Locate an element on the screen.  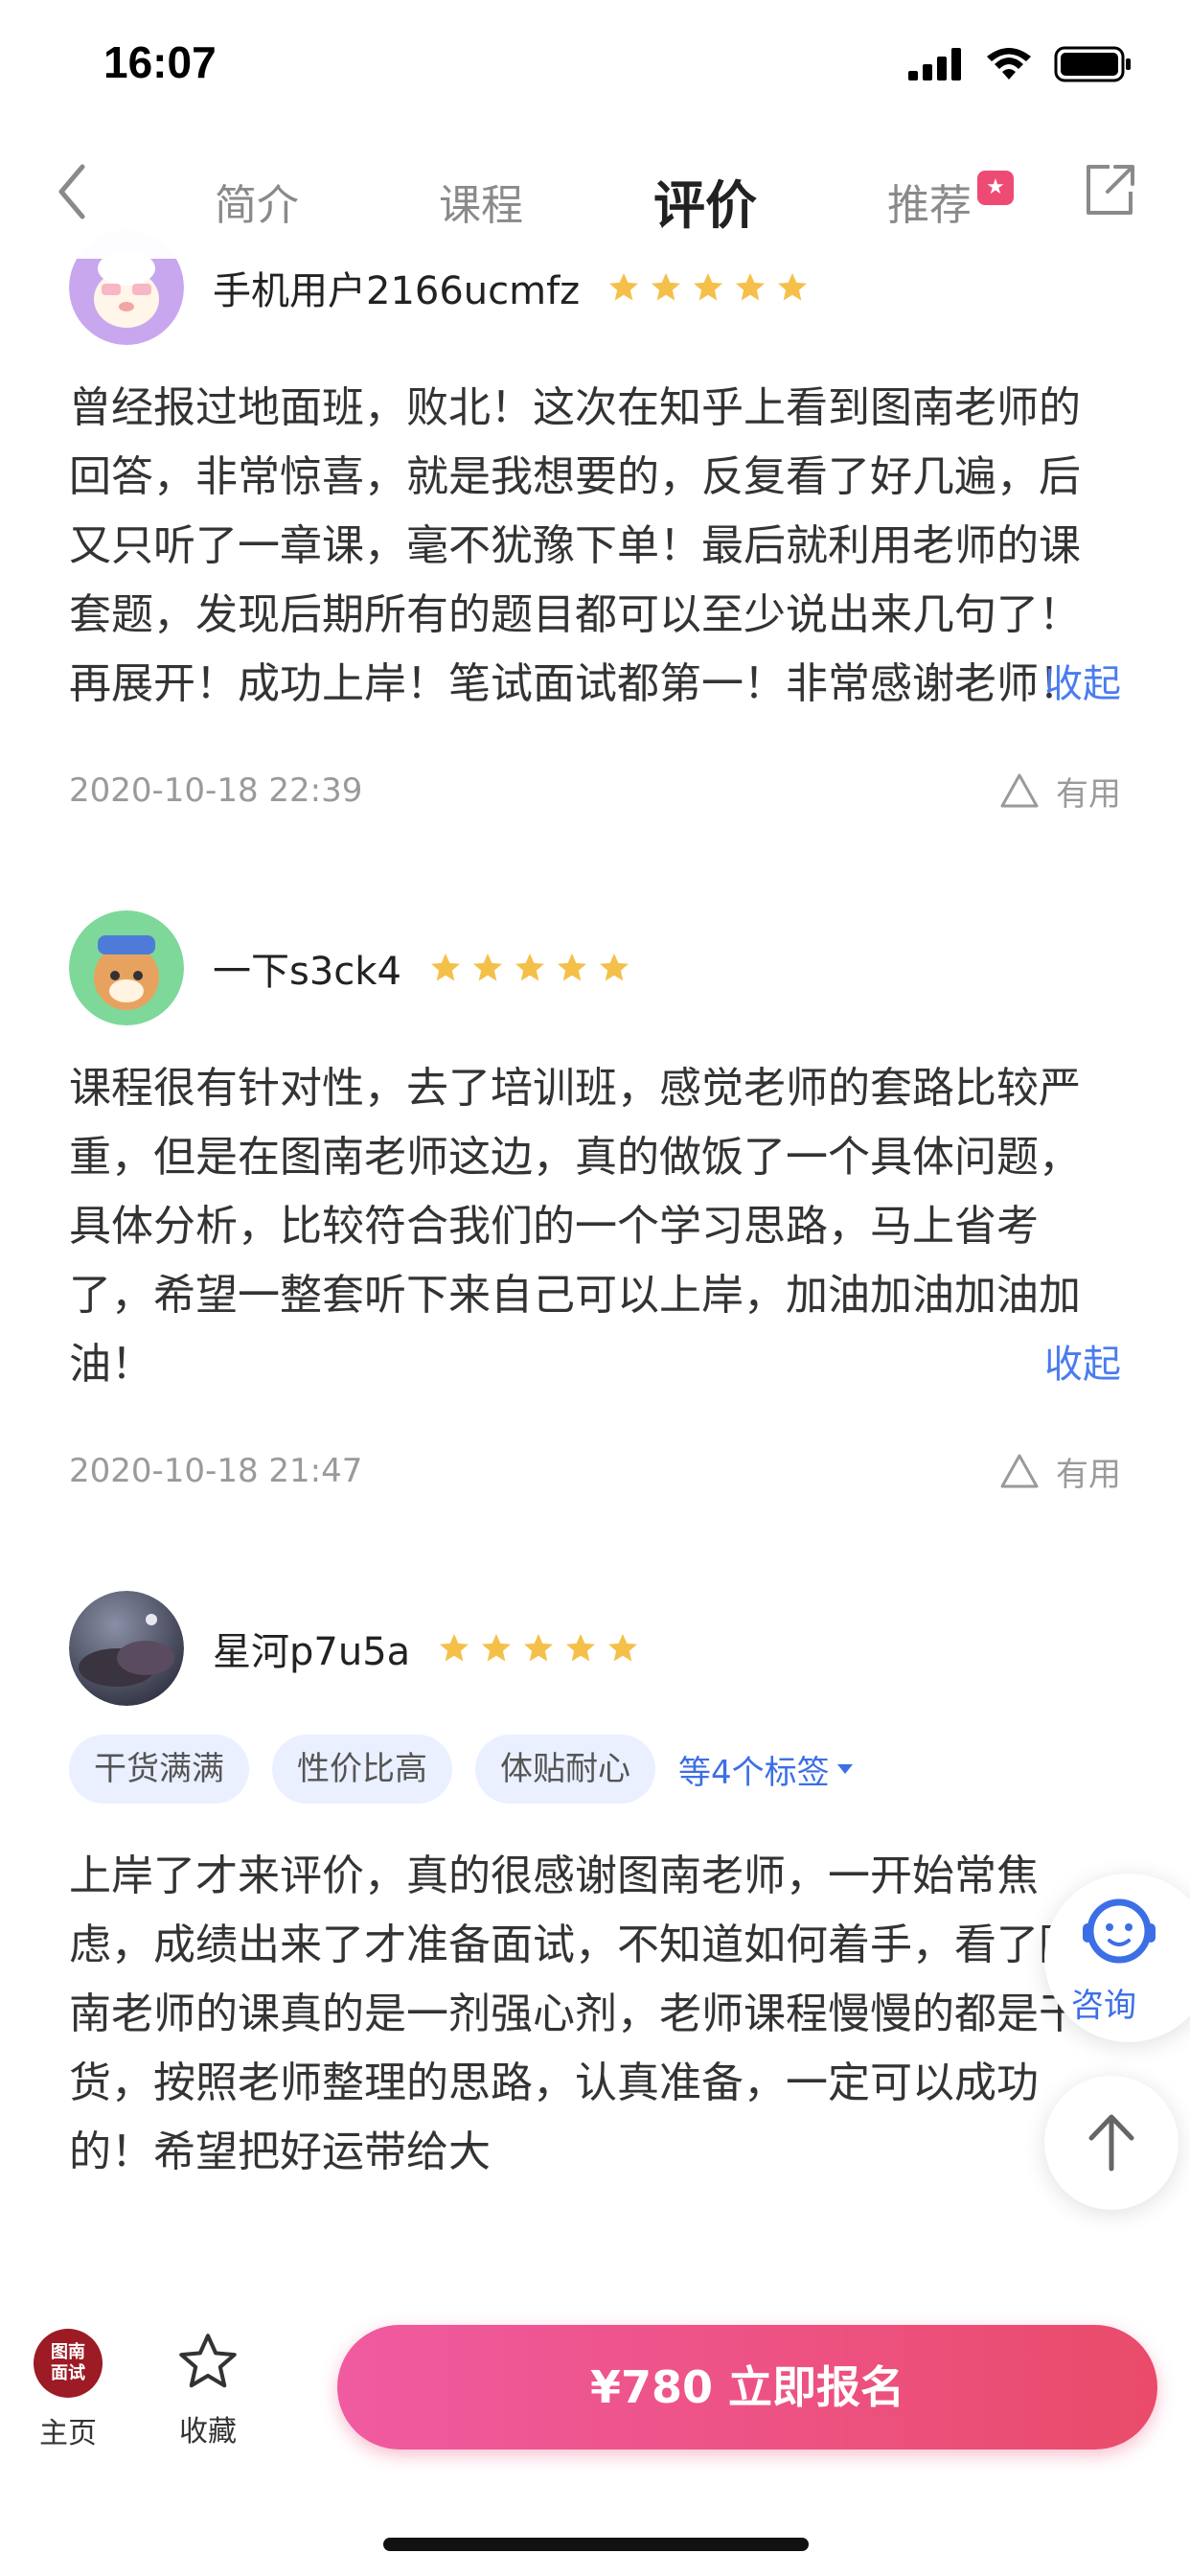
review-date: 2020-10-18 22:39 is located at coordinates (216, 790).